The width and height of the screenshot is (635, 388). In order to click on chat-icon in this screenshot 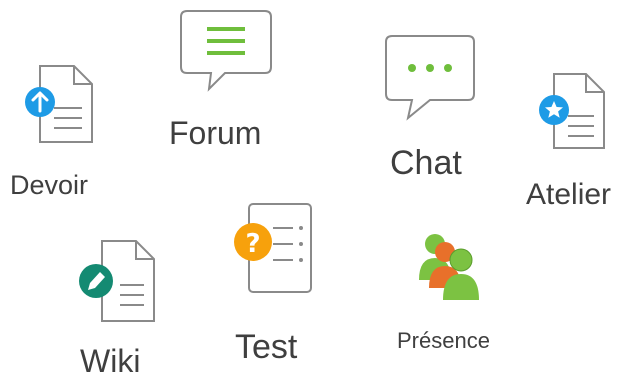, I will do `click(430, 78)`.